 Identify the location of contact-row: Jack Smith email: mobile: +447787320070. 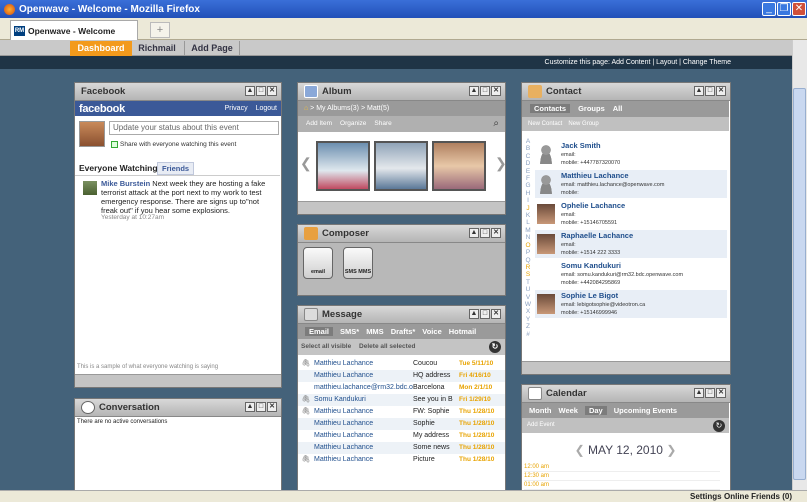
(631, 154).